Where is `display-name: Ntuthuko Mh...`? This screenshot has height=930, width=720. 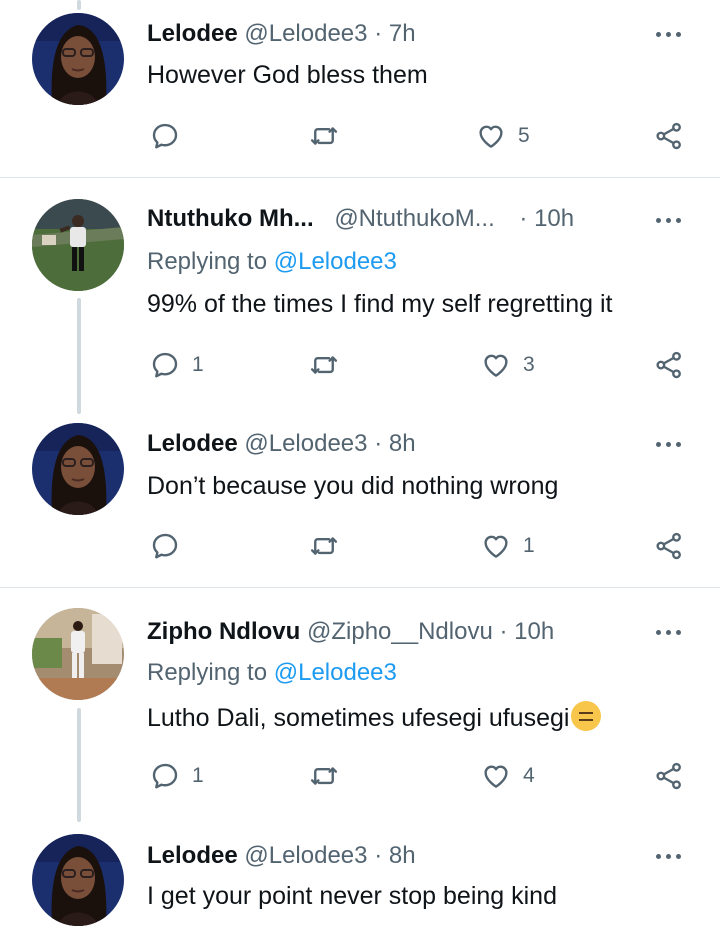 display-name: Ntuthuko Mh... is located at coordinates (230, 218).